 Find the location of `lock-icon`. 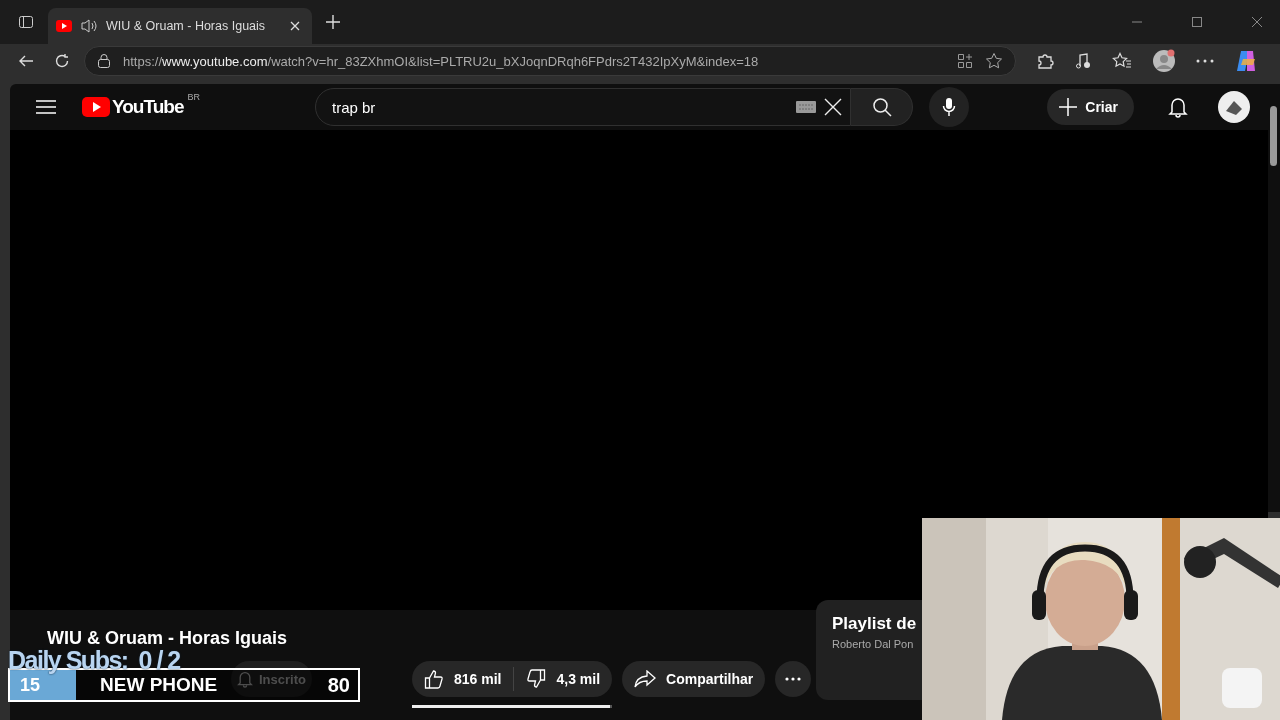

lock-icon is located at coordinates (104, 61).